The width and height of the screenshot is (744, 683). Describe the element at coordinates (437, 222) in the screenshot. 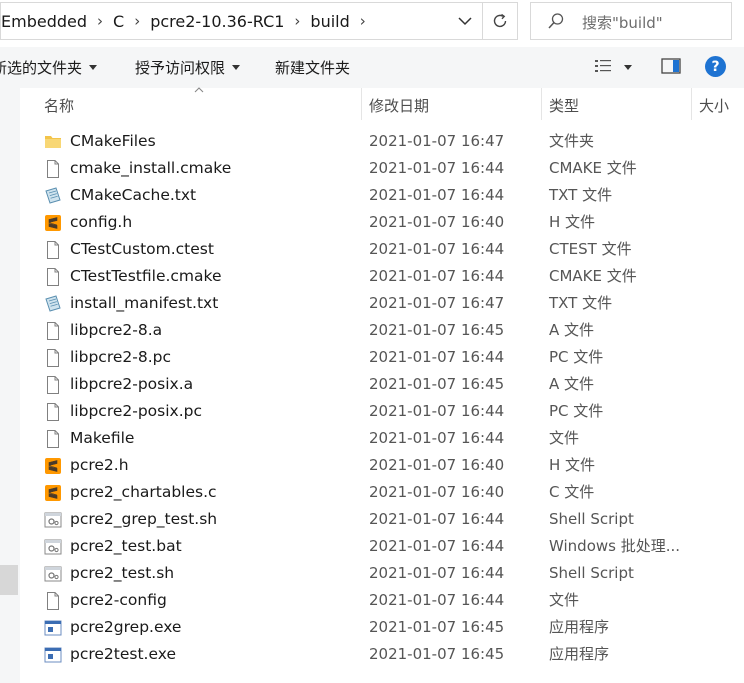

I see `file-modified-date: 2021-01-07 16:40` at that location.